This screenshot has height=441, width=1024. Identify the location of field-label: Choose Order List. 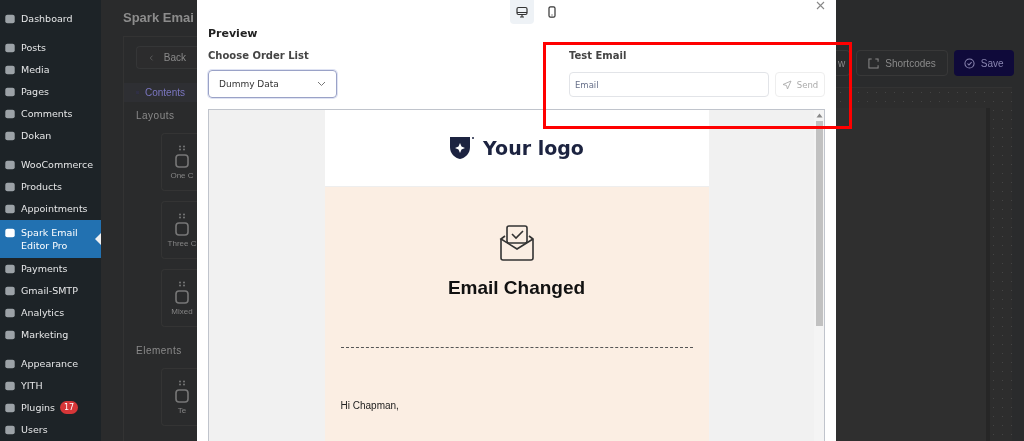
(259, 55).